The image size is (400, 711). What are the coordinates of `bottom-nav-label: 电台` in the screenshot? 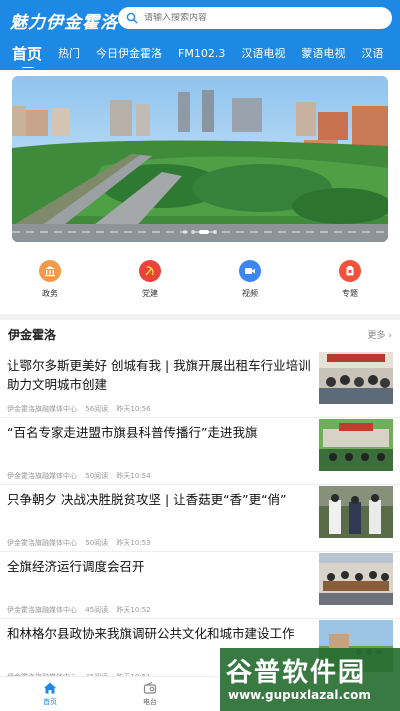 It's located at (150, 702).